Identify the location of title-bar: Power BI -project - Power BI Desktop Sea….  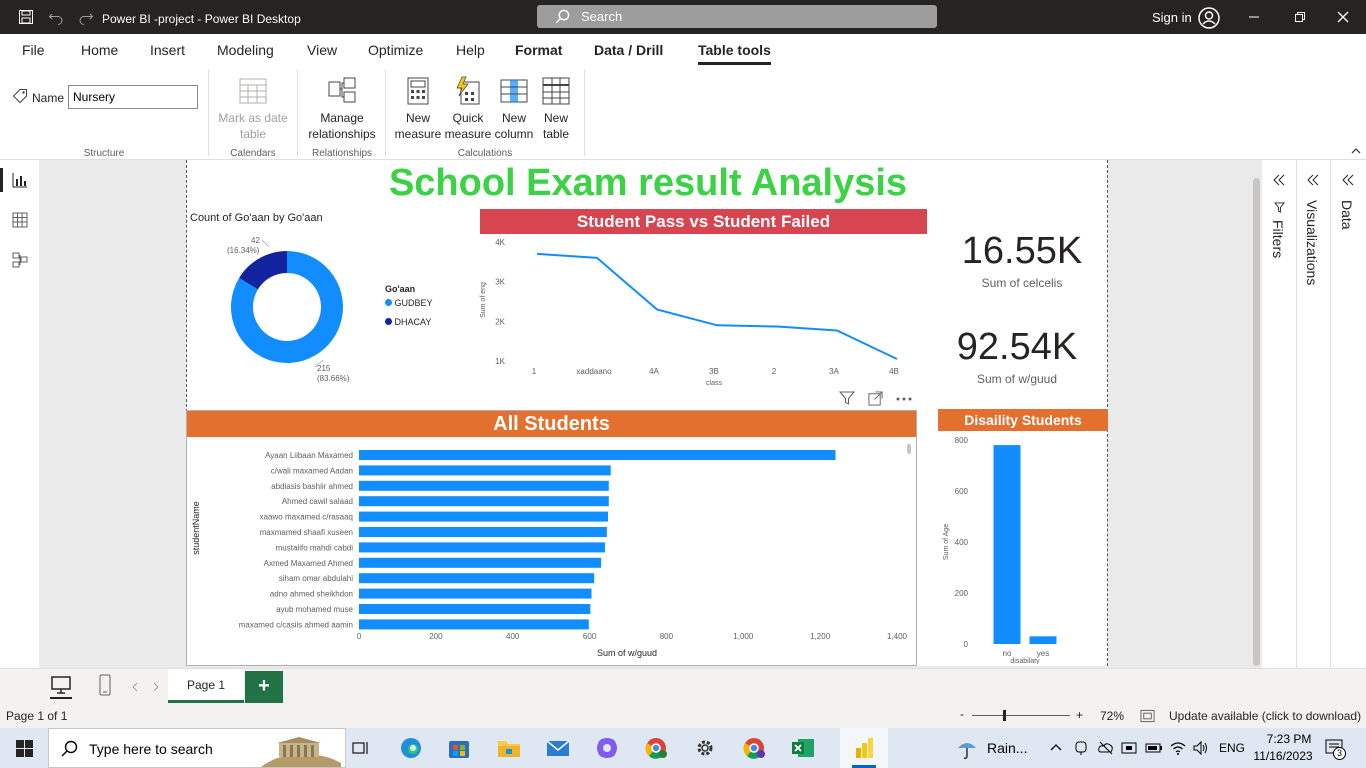
(683, 17).